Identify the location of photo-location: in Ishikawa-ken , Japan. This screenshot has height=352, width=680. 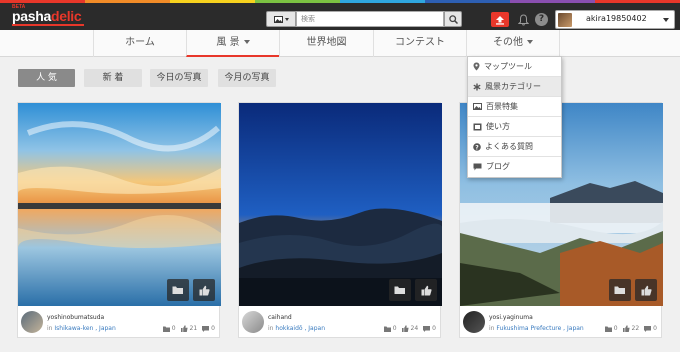
(81, 328).